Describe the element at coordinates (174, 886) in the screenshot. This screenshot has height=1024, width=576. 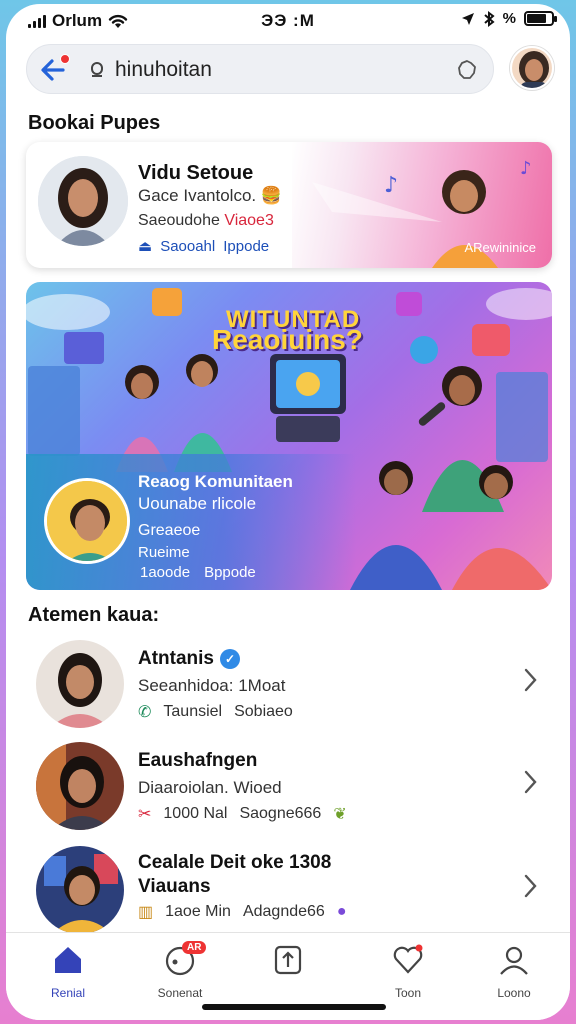
I see `list-item-name-line2: Viauans` at that location.